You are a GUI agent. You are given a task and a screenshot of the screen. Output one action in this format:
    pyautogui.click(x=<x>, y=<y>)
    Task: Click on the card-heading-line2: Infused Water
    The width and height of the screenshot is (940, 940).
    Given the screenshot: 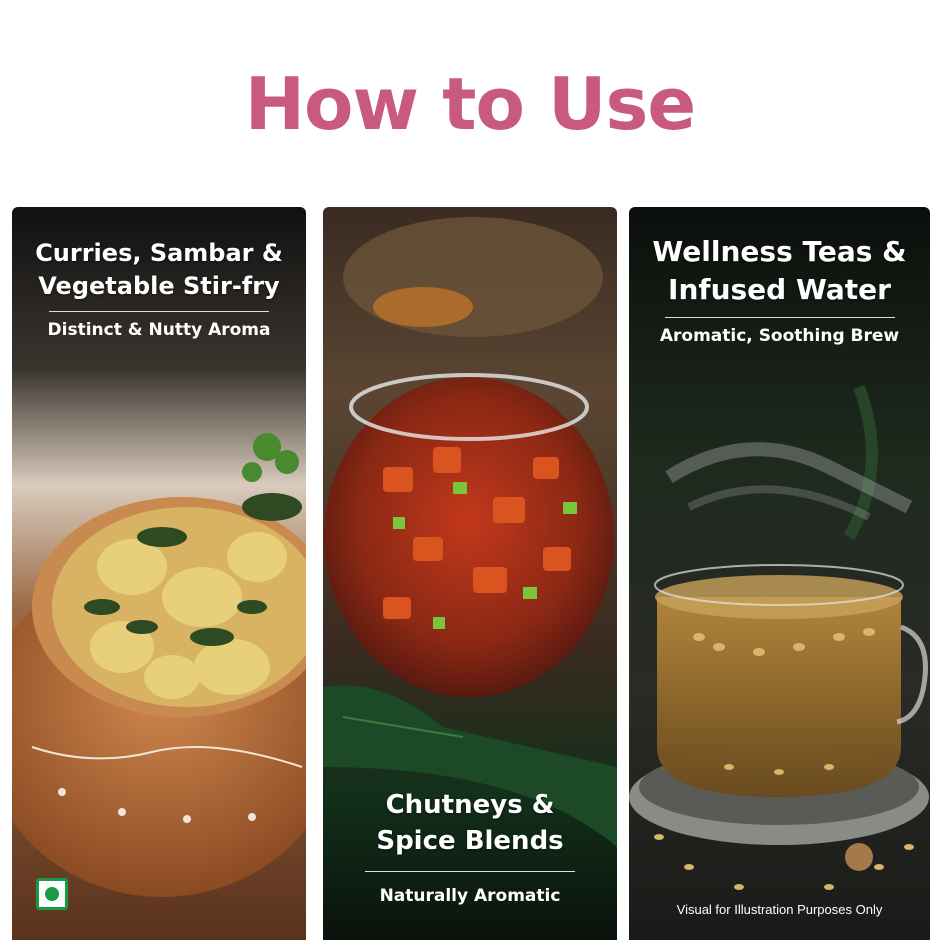 What is the action you would take?
    pyautogui.click(x=779, y=289)
    